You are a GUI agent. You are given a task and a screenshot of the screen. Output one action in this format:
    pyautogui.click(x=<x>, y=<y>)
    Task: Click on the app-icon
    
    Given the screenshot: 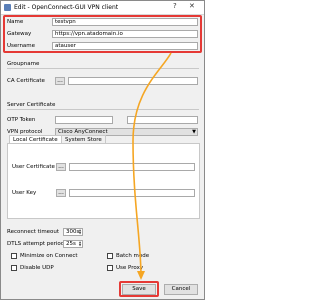 What is the action you would take?
    pyautogui.click(x=7, y=7)
    